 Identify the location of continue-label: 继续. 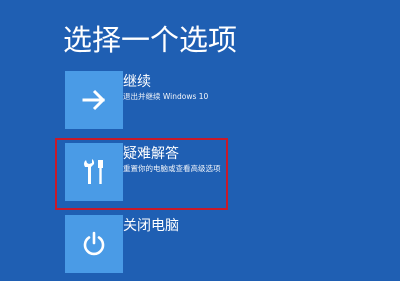
(137, 82).